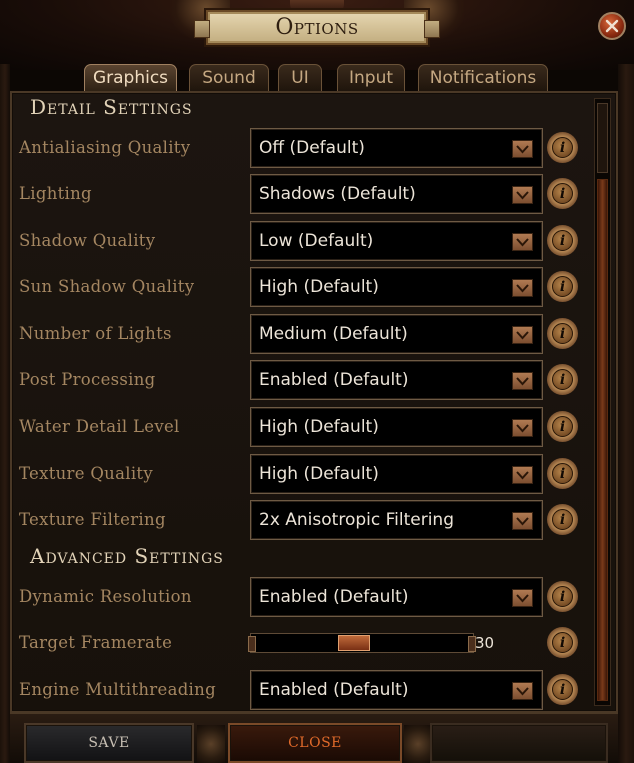  I want to click on setting-label-post-processing: Post Processing, so click(87, 379).